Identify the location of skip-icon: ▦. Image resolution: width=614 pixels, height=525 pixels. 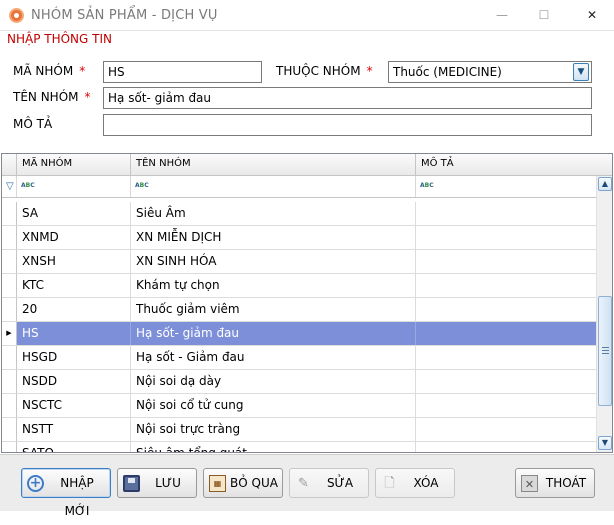
(217, 483).